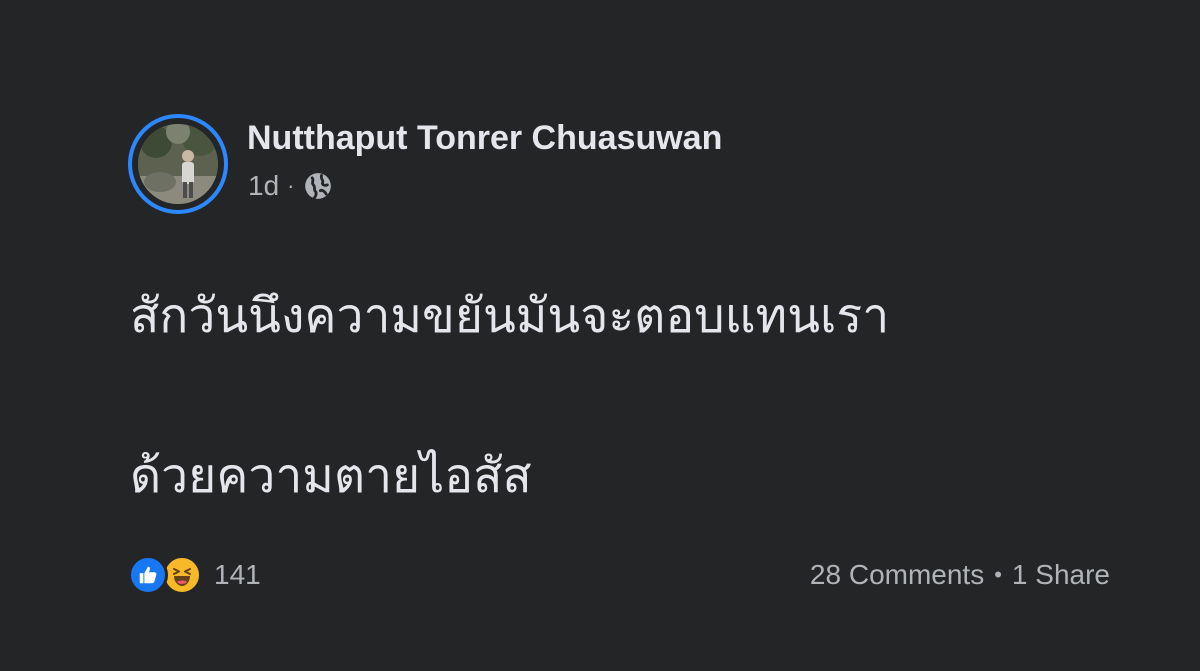 Image resolution: width=1200 pixels, height=671 pixels. I want to click on post-meta: 1d ·, so click(290, 186).